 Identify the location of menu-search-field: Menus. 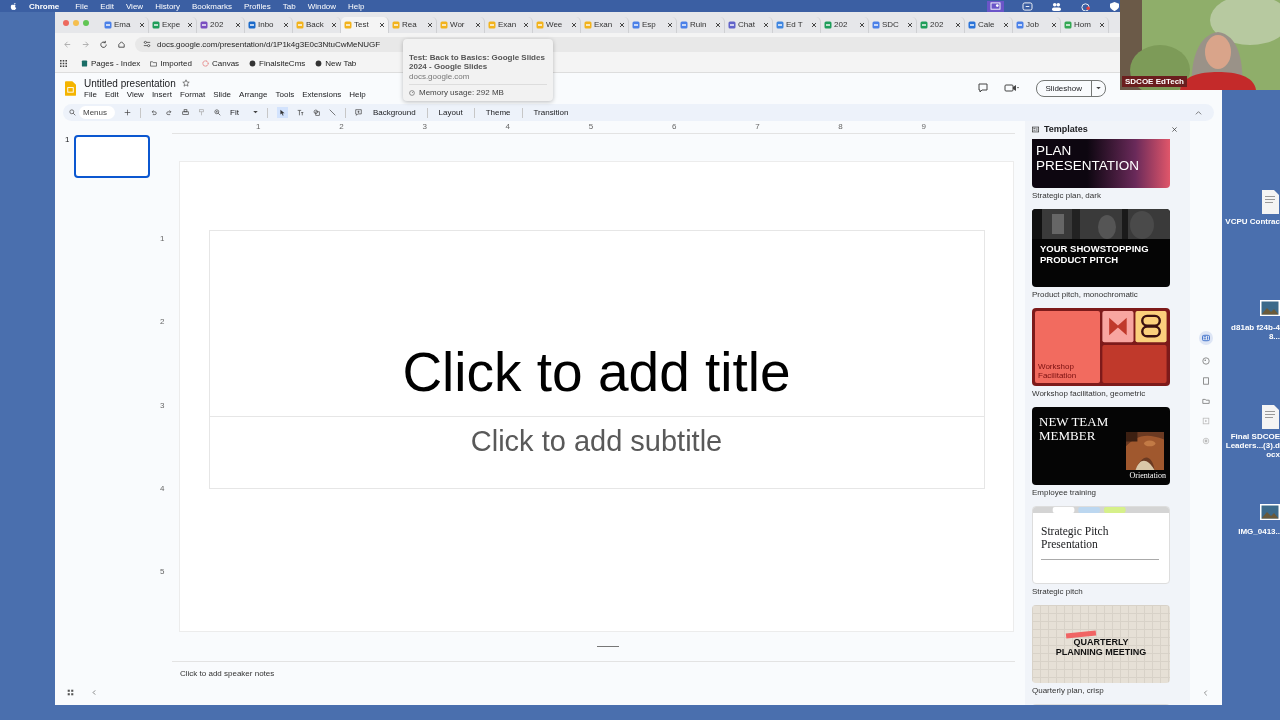
(97, 112).